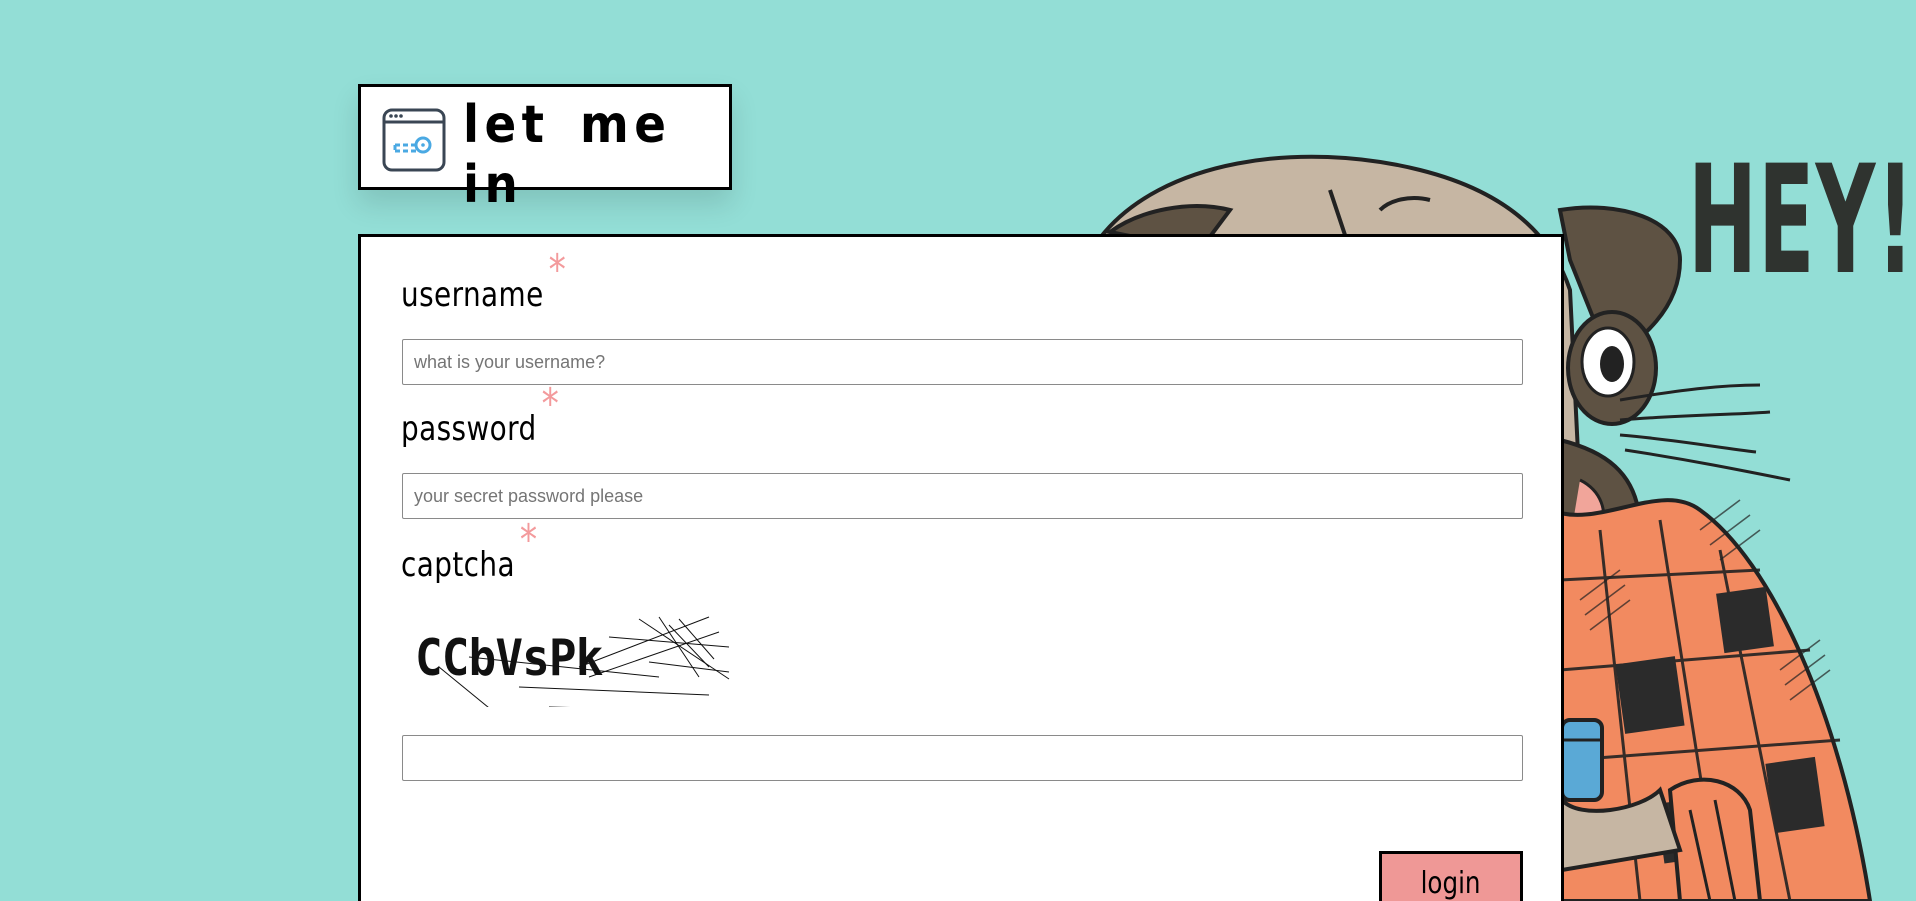 The image size is (1916, 901). What do you see at coordinates (472, 295) in the screenshot?
I see `username-label-text: username` at bounding box center [472, 295].